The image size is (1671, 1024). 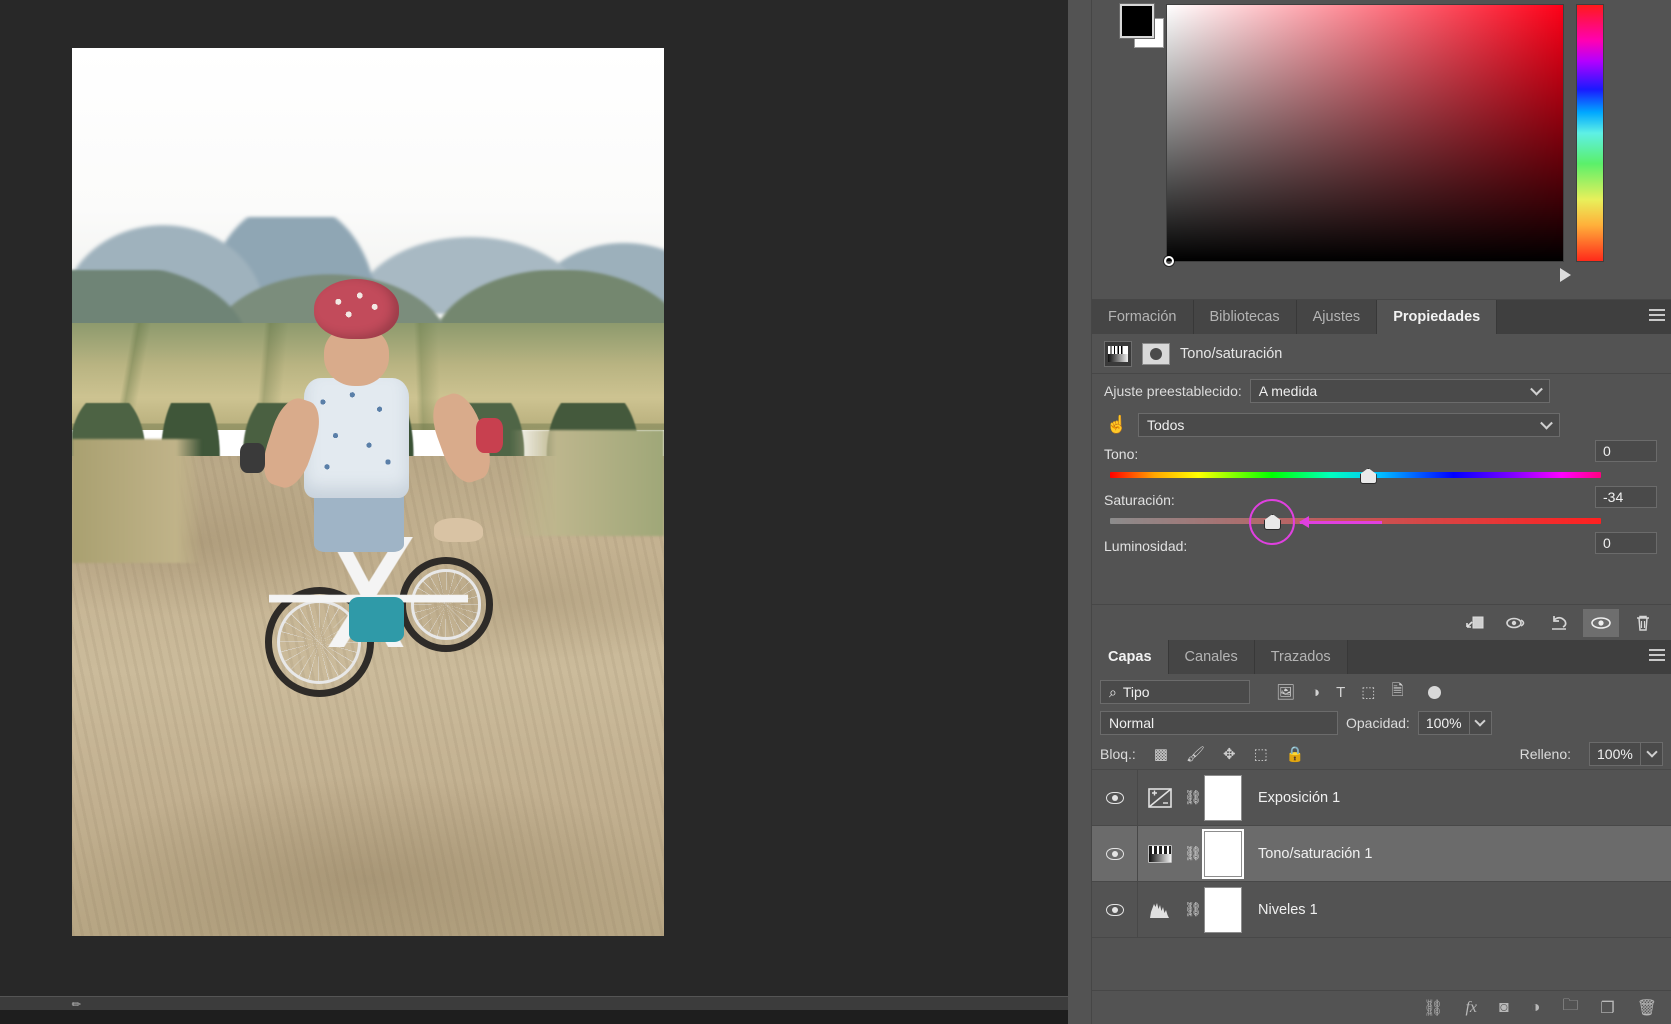 What do you see at coordinates (1288, 391) in the screenshot?
I see `preset-value: A medida` at bounding box center [1288, 391].